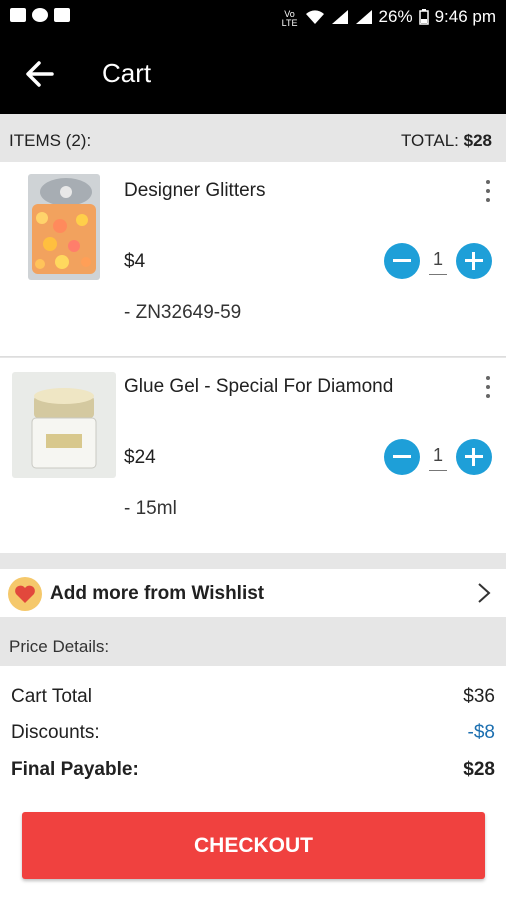 The image size is (506, 900). What do you see at coordinates (479, 696) in the screenshot?
I see `cart-total-value: $36` at bounding box center [479, 696].